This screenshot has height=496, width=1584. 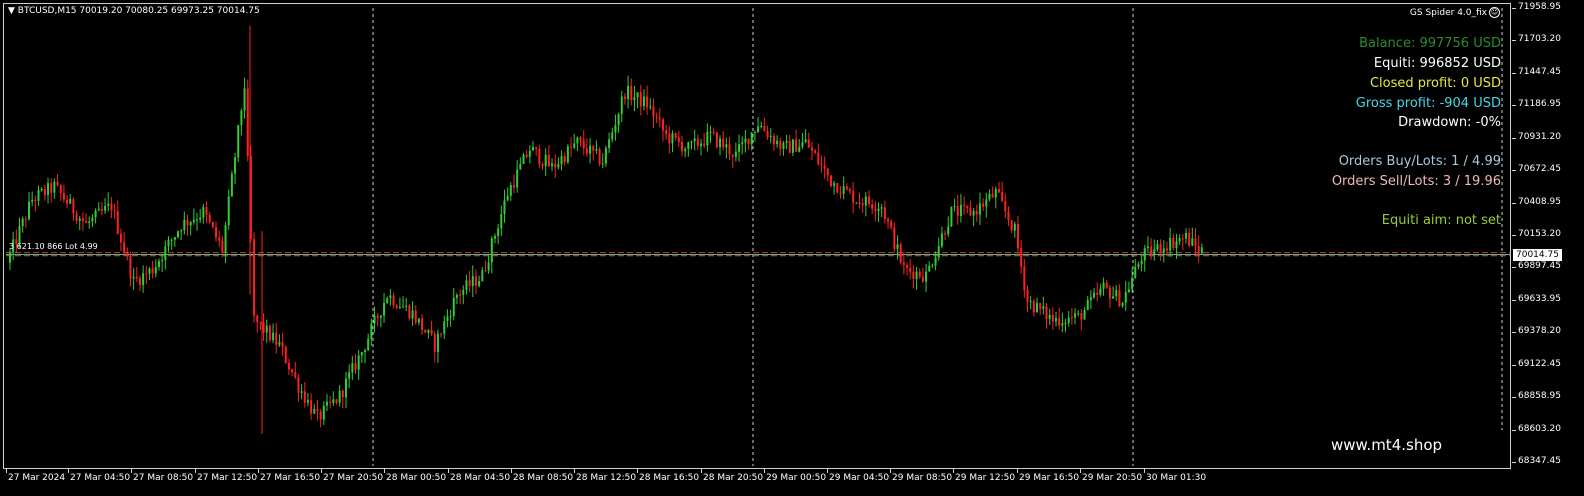 What do you see at coordinates (227, 478) in the screenshot?
I see `time-tick-label: 27 Mar 12:50` at bounding box center [227, 478].